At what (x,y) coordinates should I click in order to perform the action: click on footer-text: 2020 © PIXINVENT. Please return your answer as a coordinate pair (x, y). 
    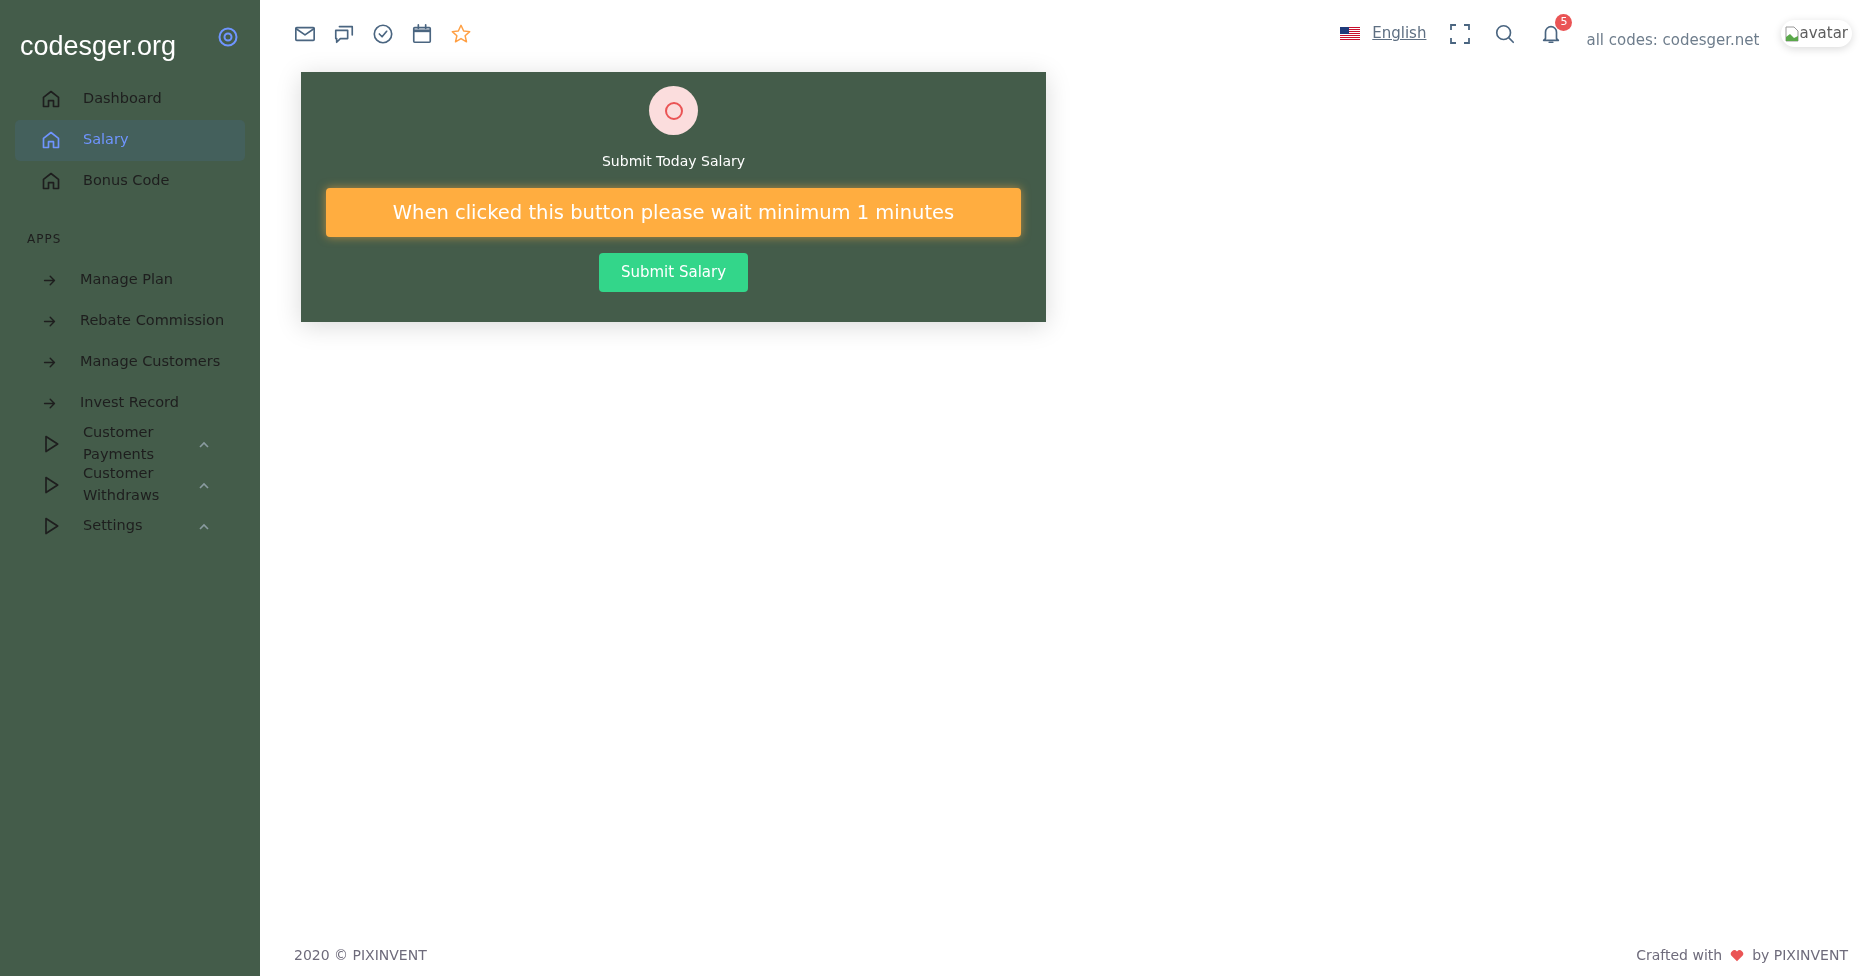
    Looking at the image, I should click on (360, 955).